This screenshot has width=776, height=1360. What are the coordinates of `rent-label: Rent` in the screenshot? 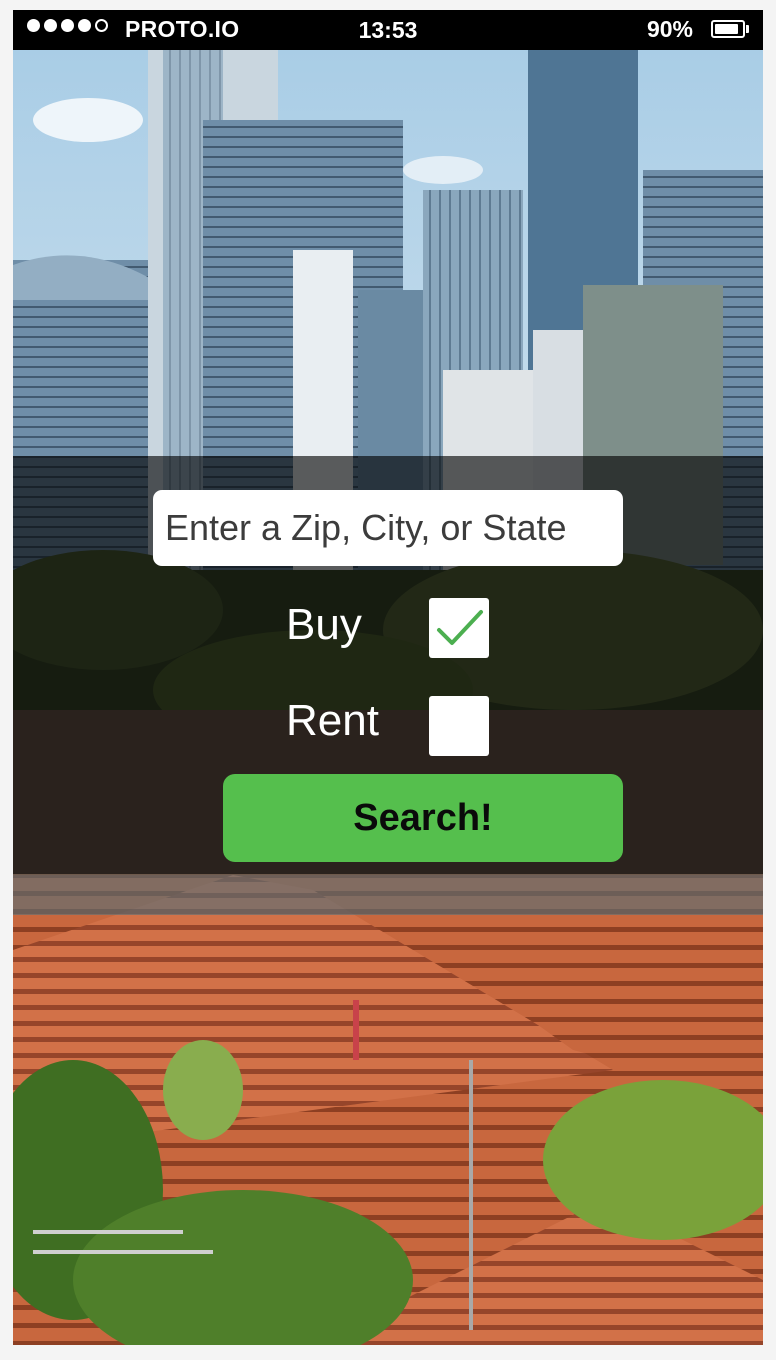 It's located at (332, 720).